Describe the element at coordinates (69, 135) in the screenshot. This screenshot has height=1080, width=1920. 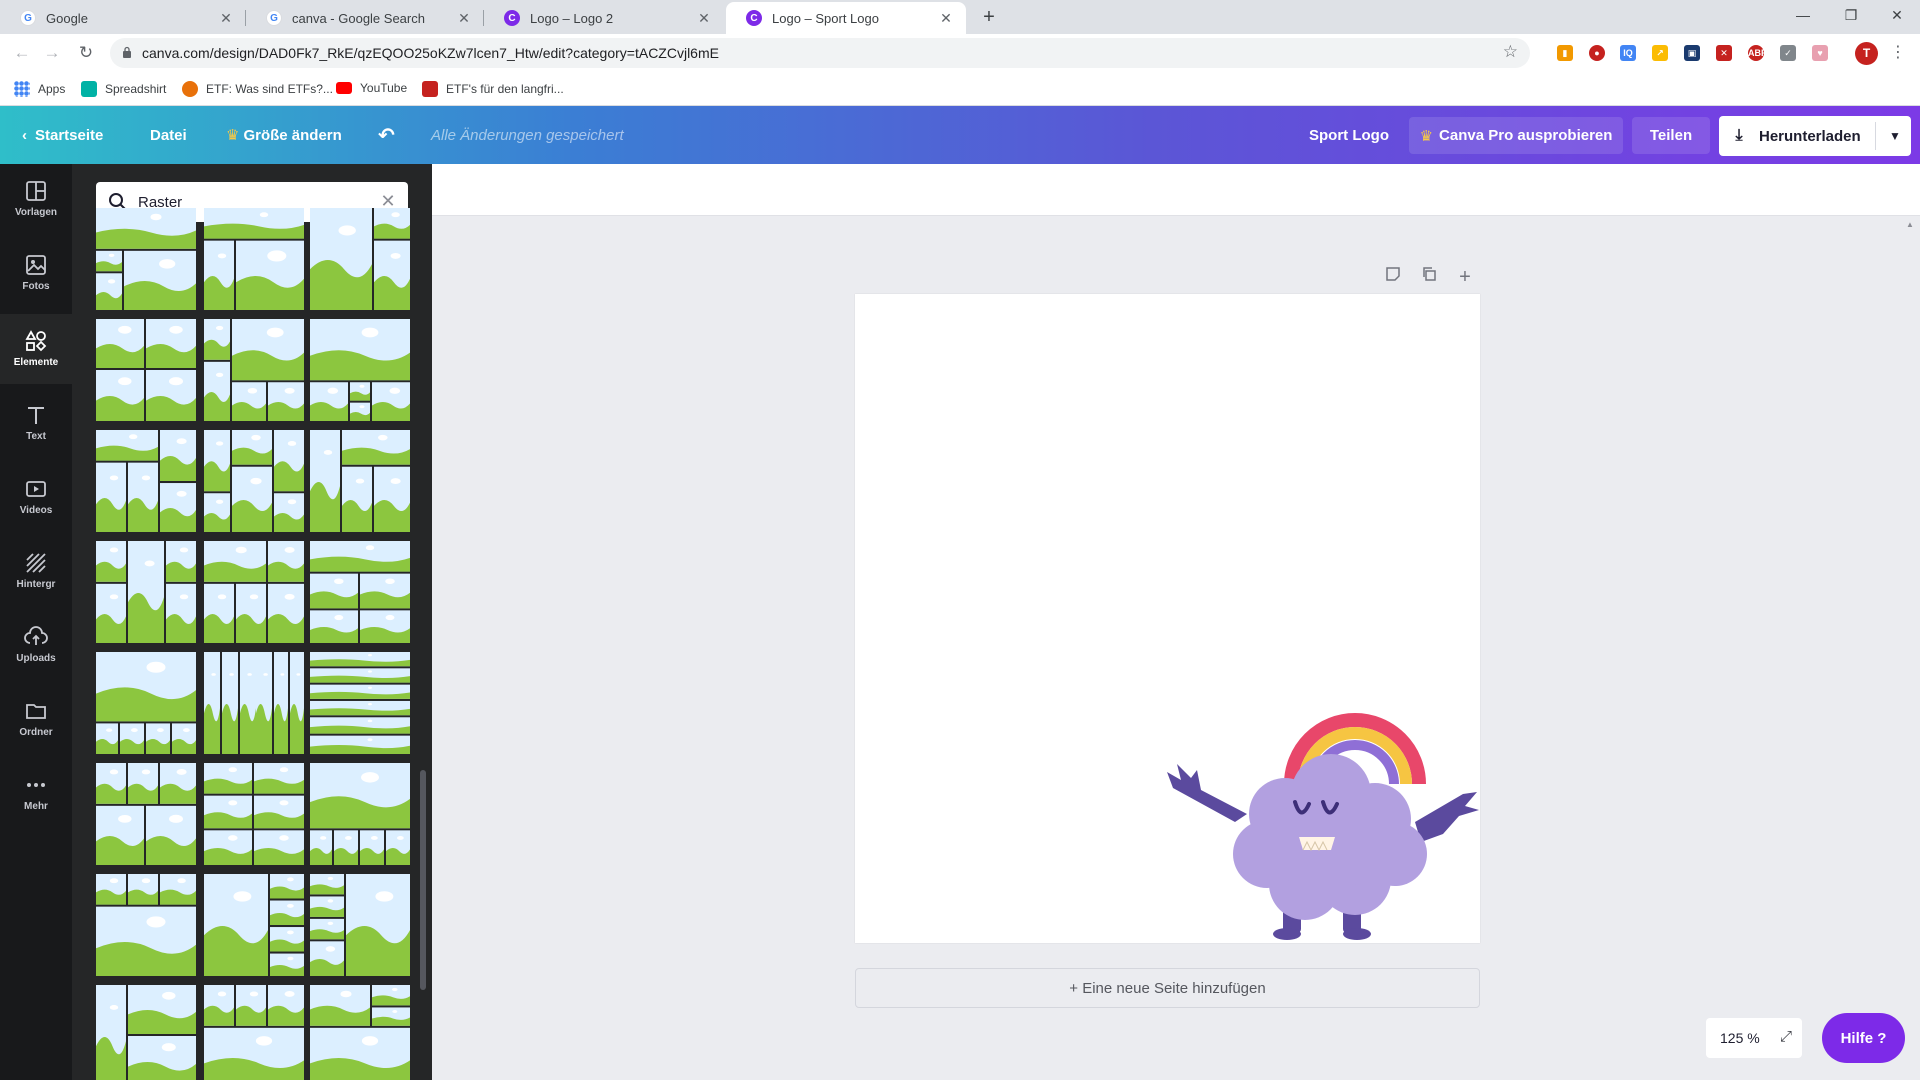
I see `home-label: Startseite` at that location.